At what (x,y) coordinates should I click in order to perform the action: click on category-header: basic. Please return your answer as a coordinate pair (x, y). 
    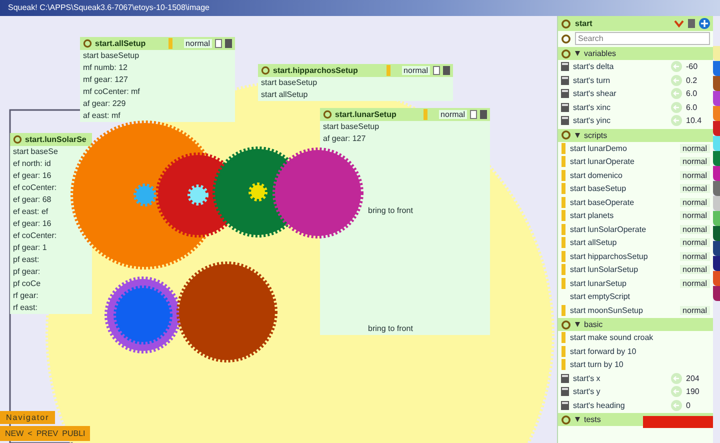
    Looking at the image, I should click on (635, 324).